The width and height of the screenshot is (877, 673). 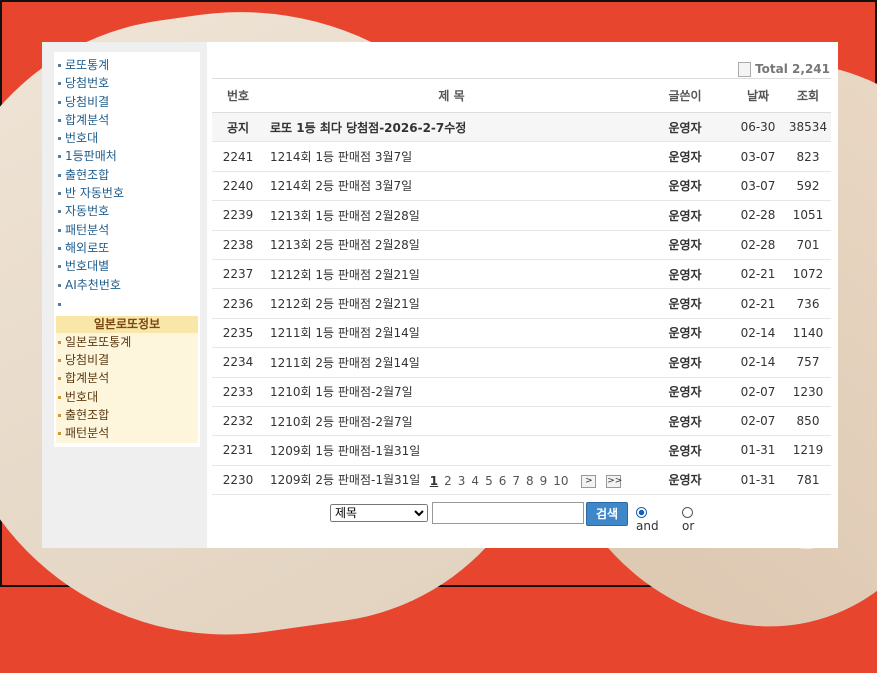 What do you see at coordinates (238, 421) in the screenshot?
I see `row-num: 2232` at bounding box center [238, 421].